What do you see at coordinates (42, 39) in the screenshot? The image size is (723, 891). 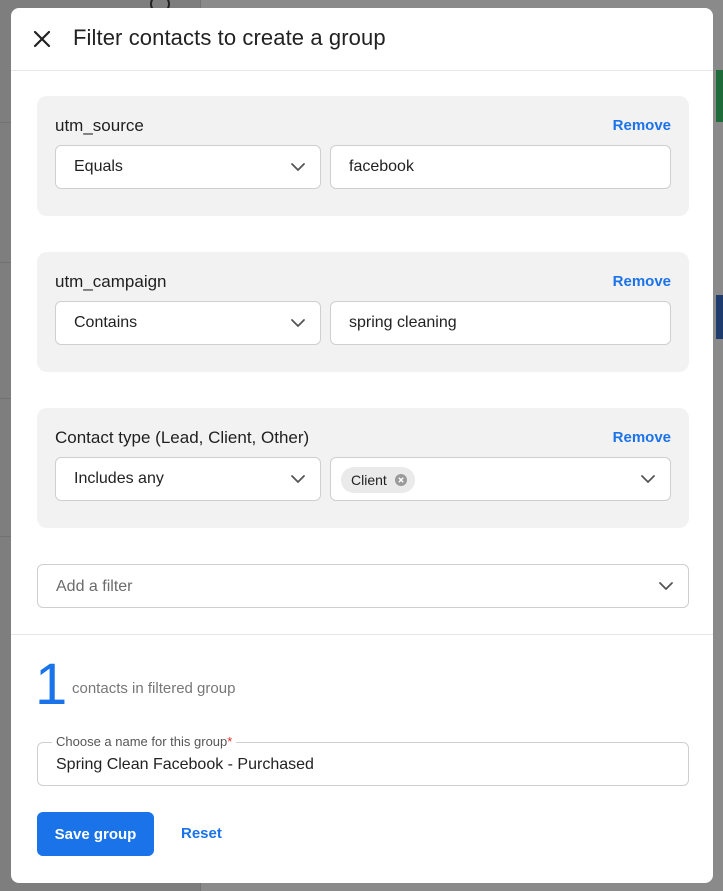 I see `close-icon` at bounding box center [42, 39].